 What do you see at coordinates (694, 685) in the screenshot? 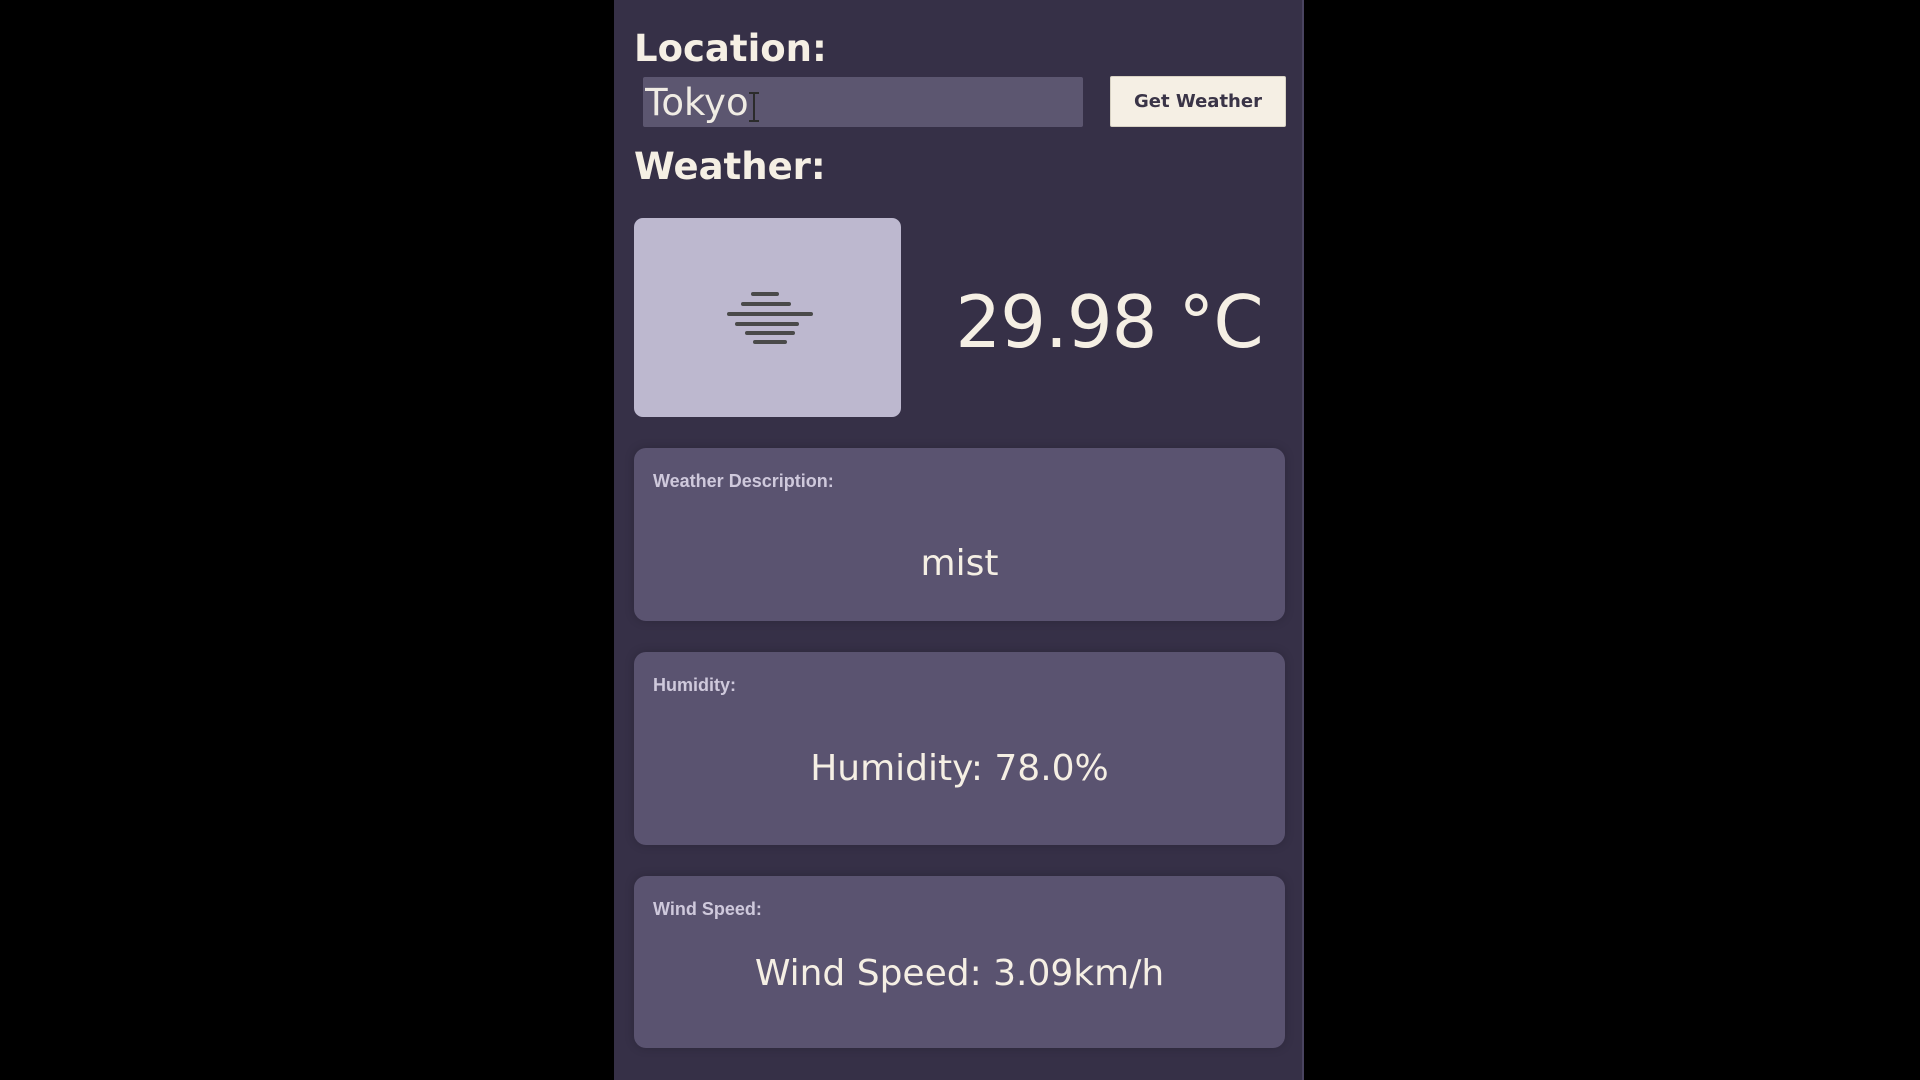
I see `humidity-label: Humidity:` at bounding box center [694, 685].